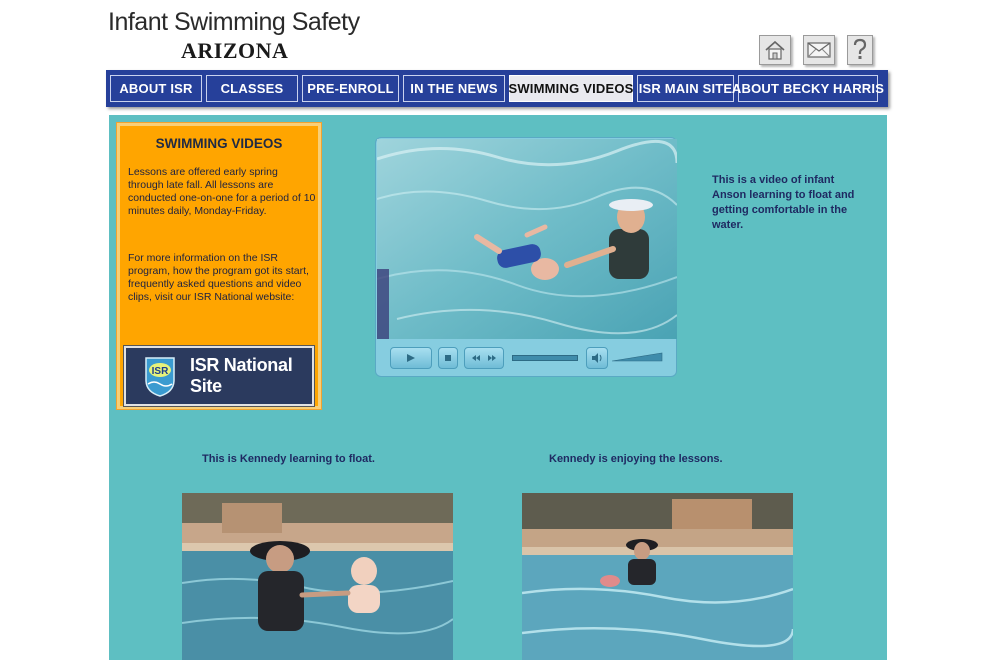  Describe the element at coordinates (160, 371) in the screenshot. I see `isr-logo-text: ISR` at that location.